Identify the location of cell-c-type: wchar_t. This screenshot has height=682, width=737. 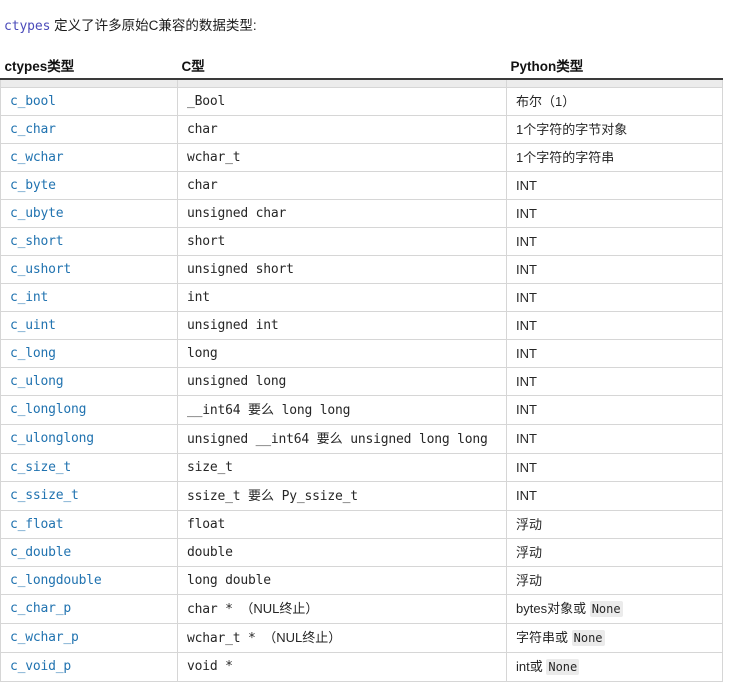
(342, 157).